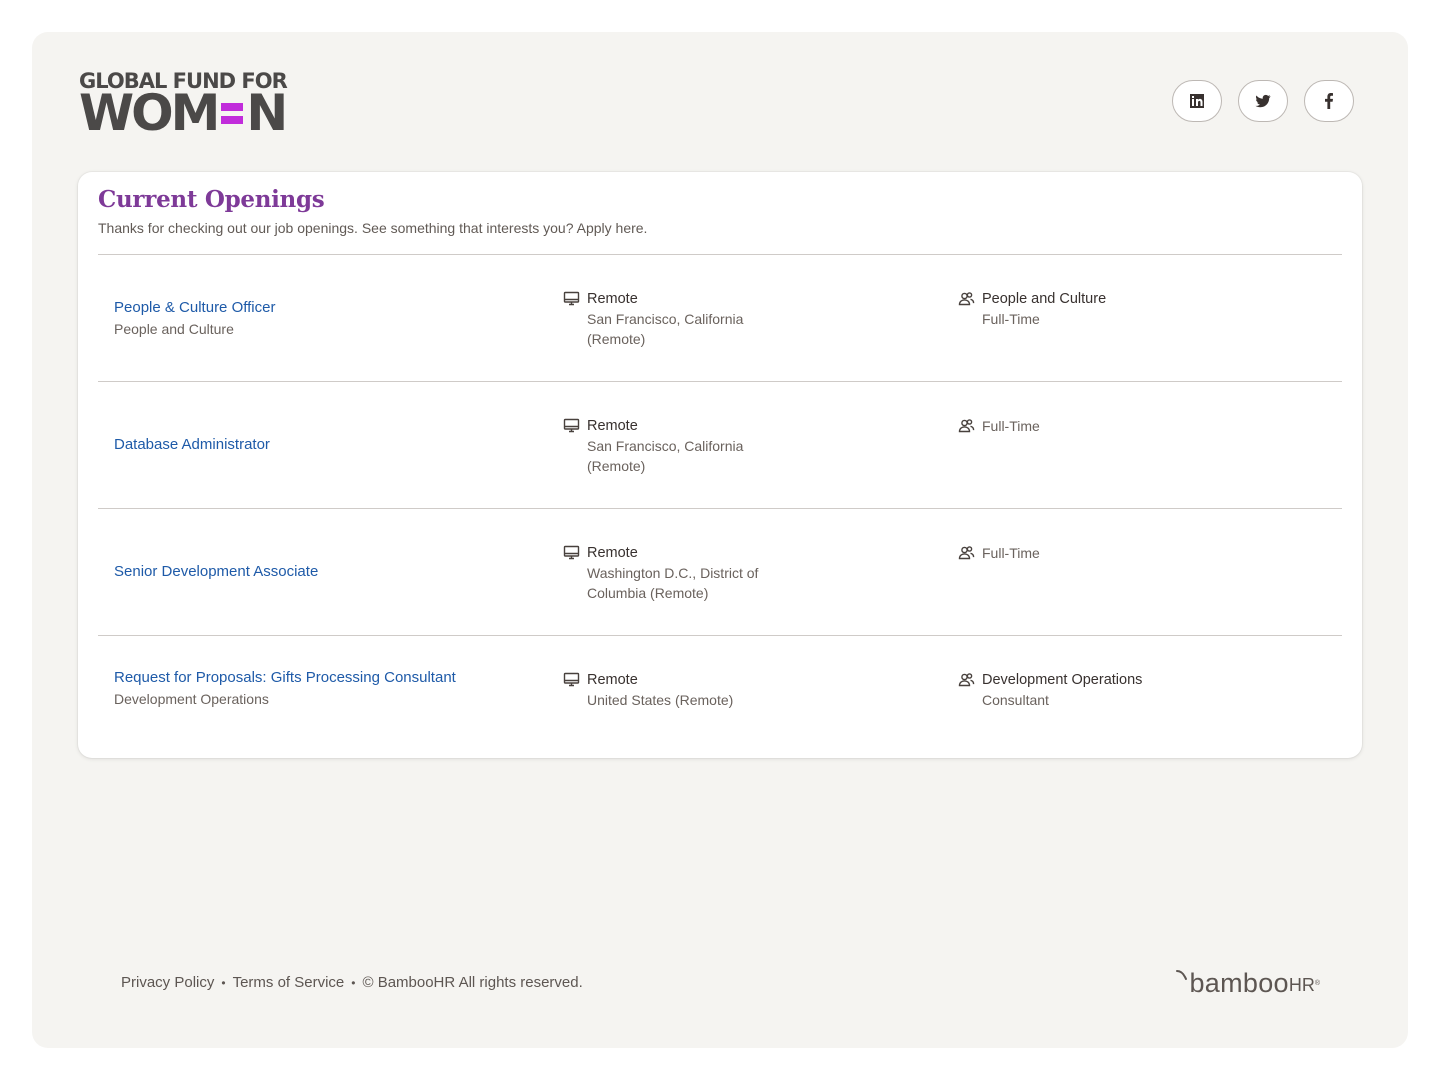 This screenshot has width=1440, height=1080. Describe the element at coordinates (174, 328) in the screenshot. I see `job-department: People and Culture` at that location.